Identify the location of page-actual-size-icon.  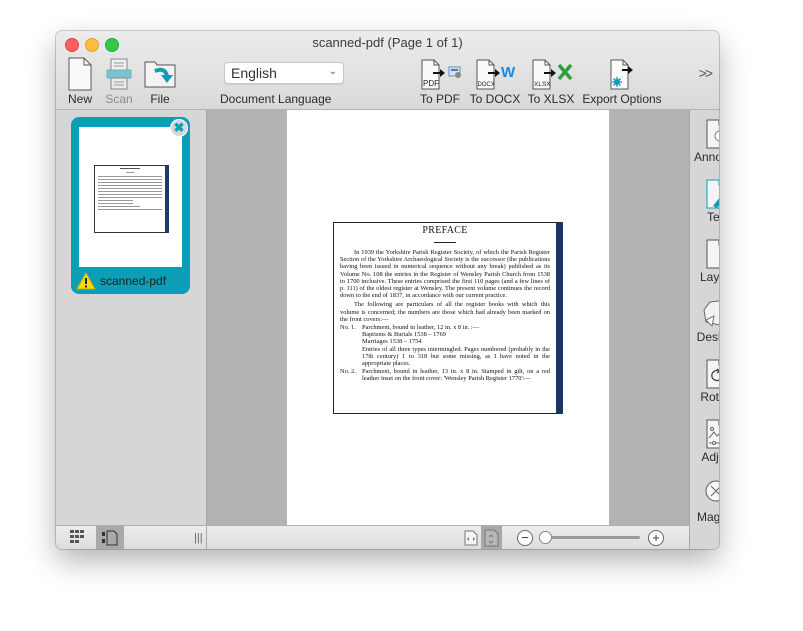
(491, 538).